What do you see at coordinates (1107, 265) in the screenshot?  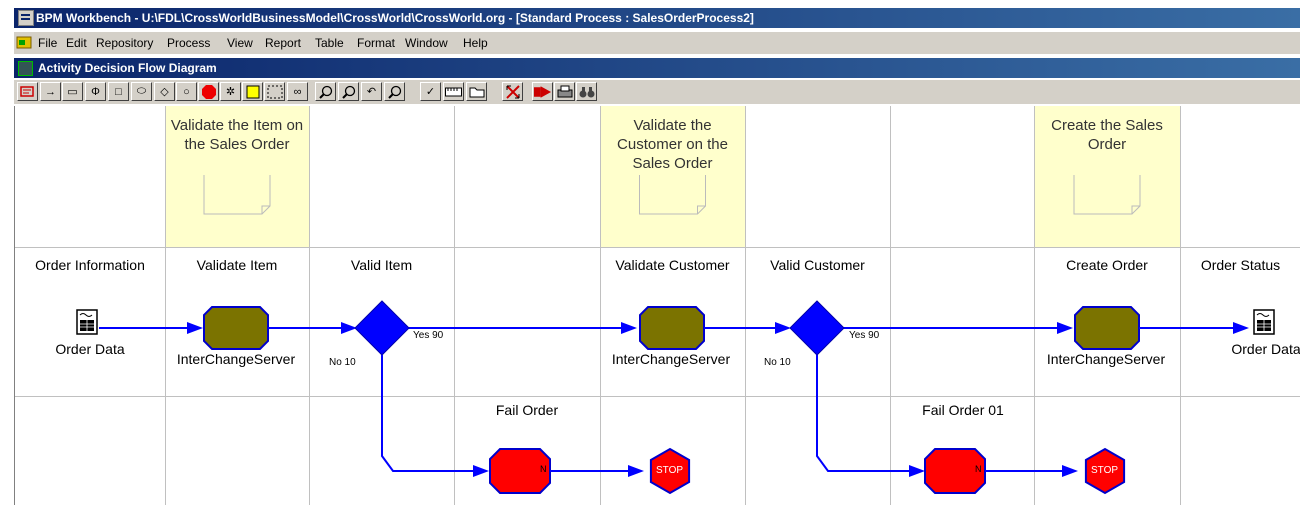 I see `lane-label: Create Order` at bounding box center [1107, 265].